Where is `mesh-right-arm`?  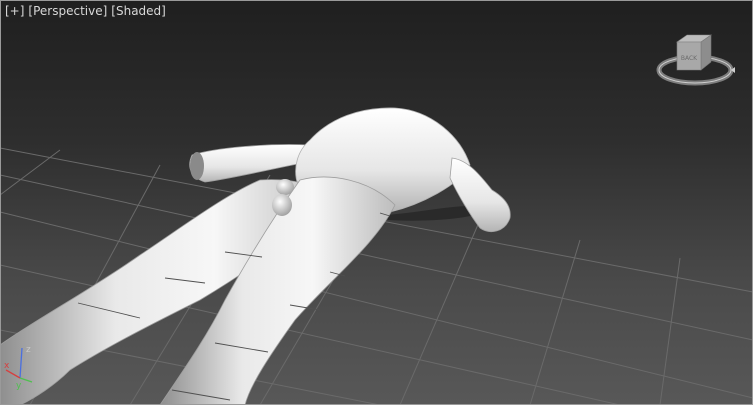
mesh-right-arm is located at coordinates (480, 195).